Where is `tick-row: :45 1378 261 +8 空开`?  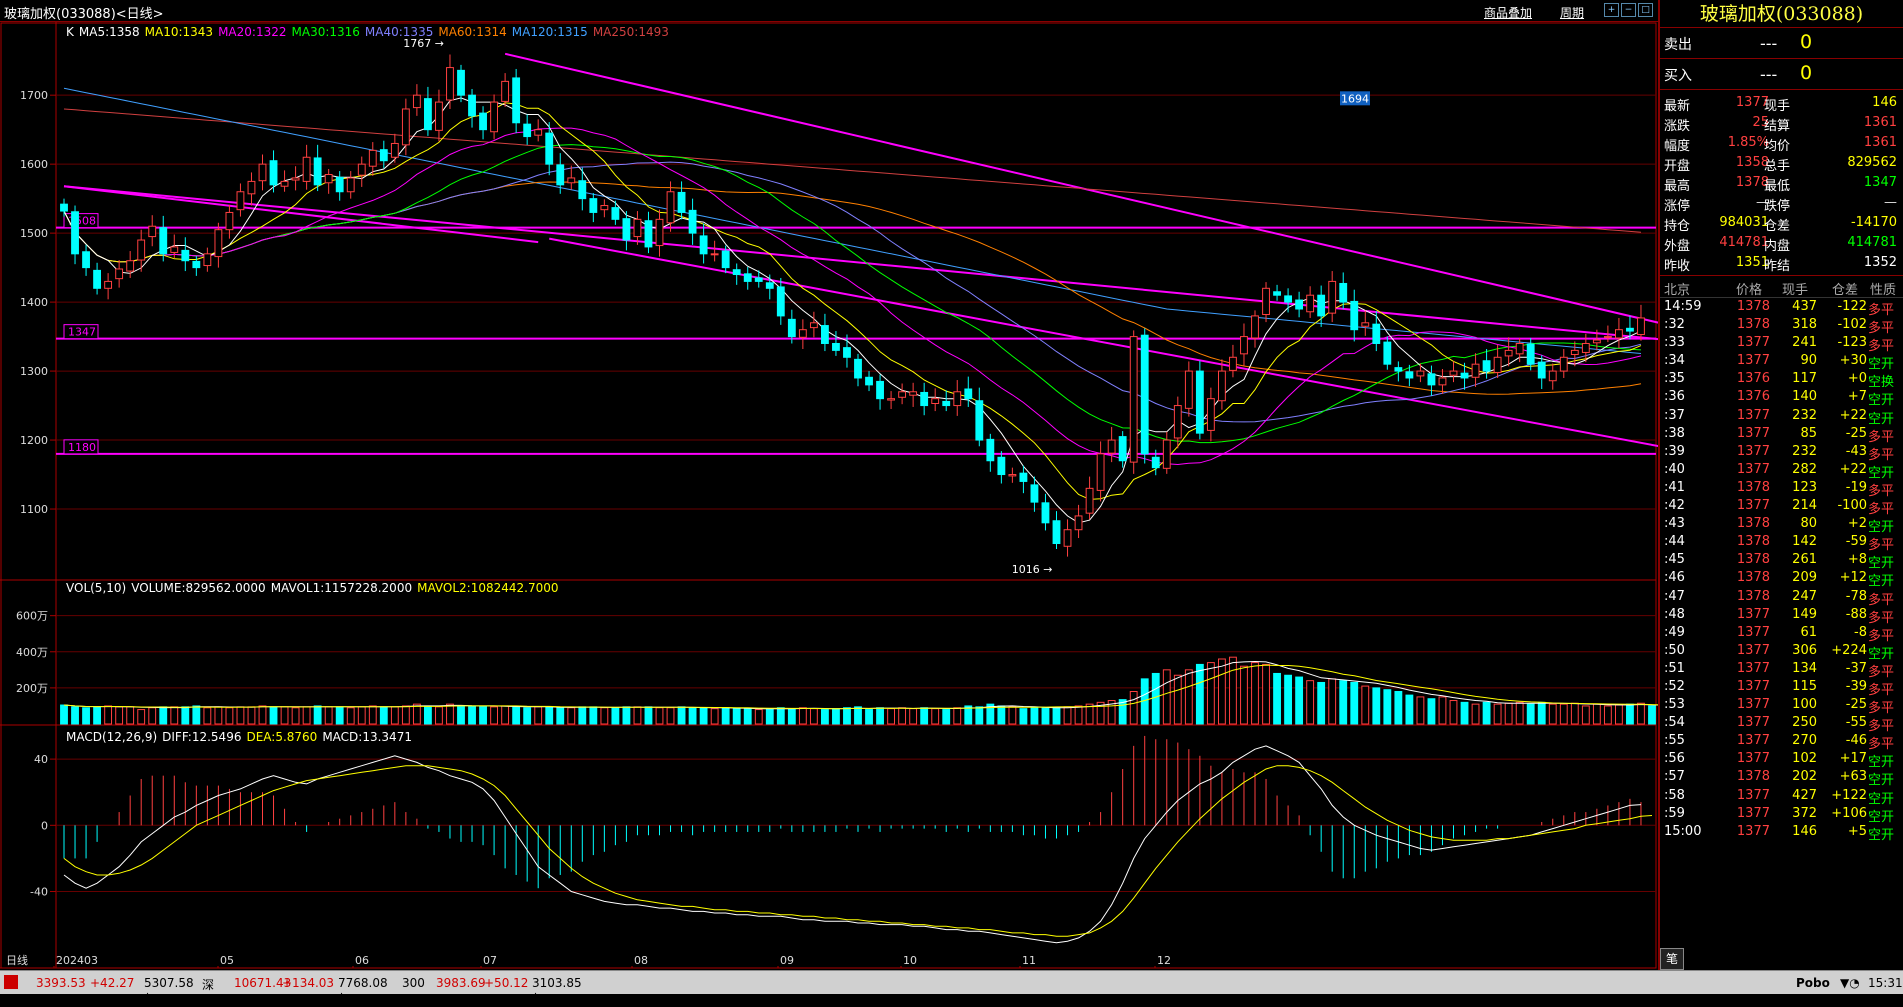
tick-row: :45 1378 261 +8 空开 is located at coordinates (1781, 561).